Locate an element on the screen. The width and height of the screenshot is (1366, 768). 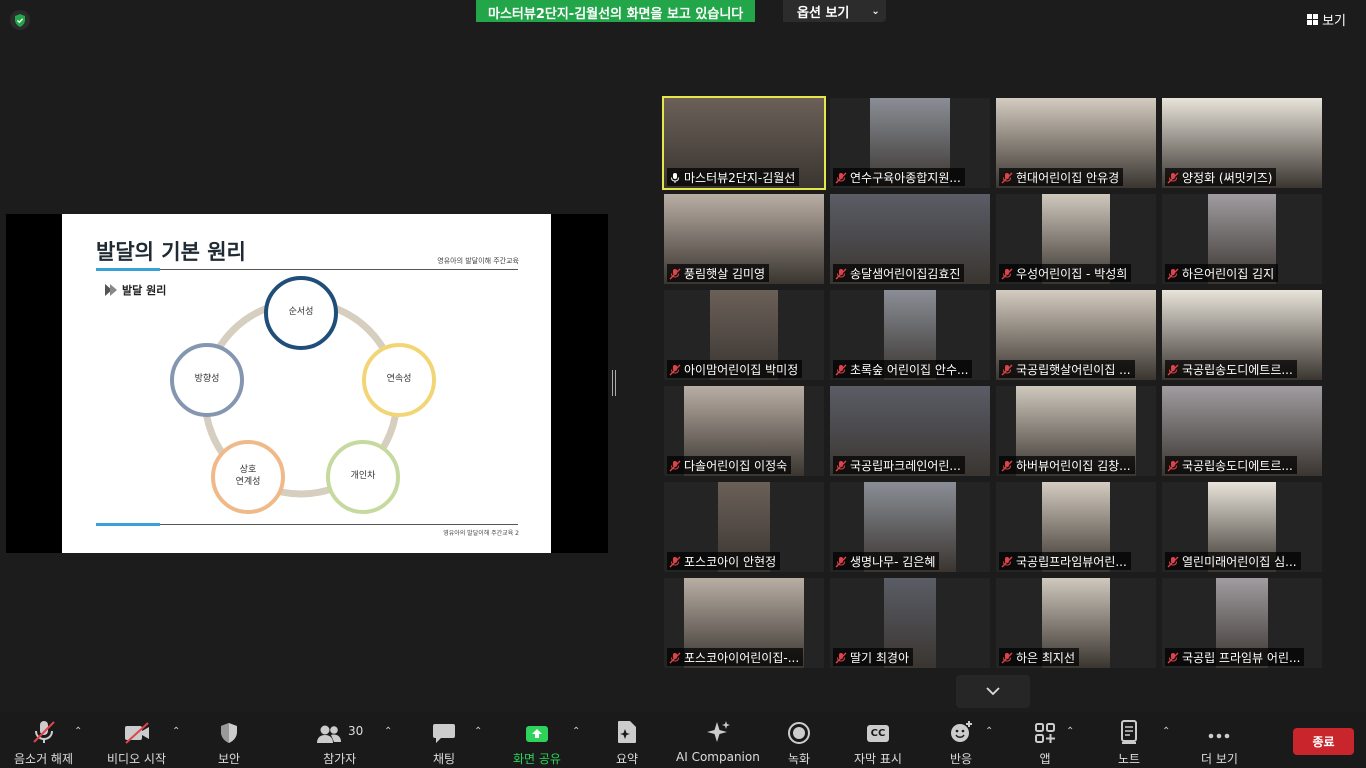
summary-label: 요약 is located at coordinates (627, 759).